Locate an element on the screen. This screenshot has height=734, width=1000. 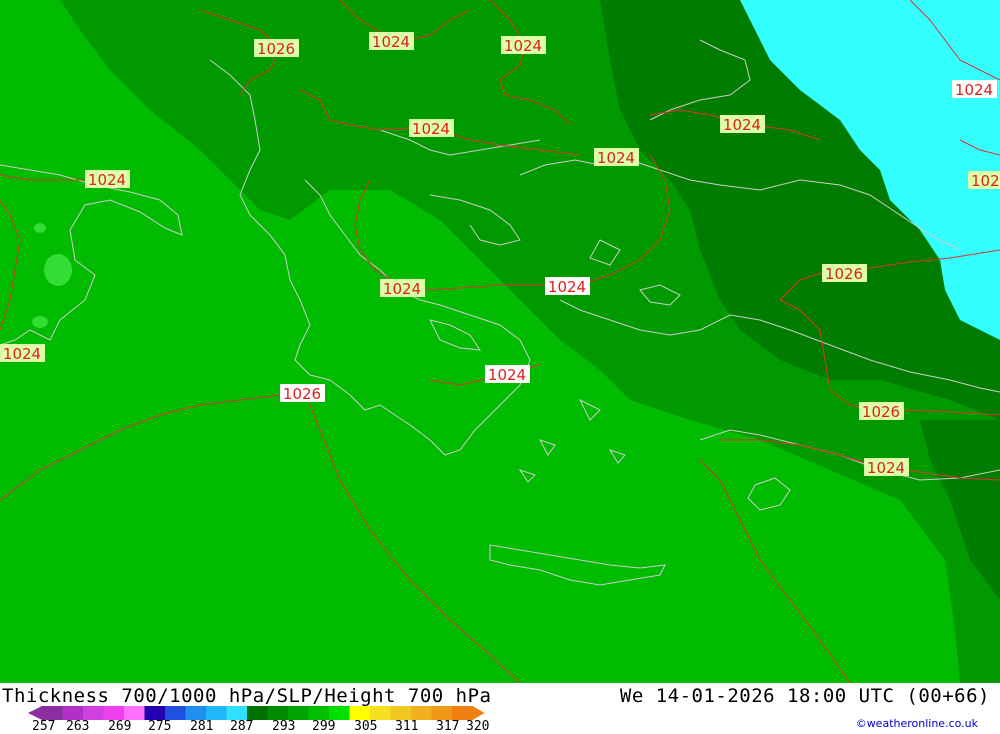
scale-tick: 317 is located at coordinates (448, 726).